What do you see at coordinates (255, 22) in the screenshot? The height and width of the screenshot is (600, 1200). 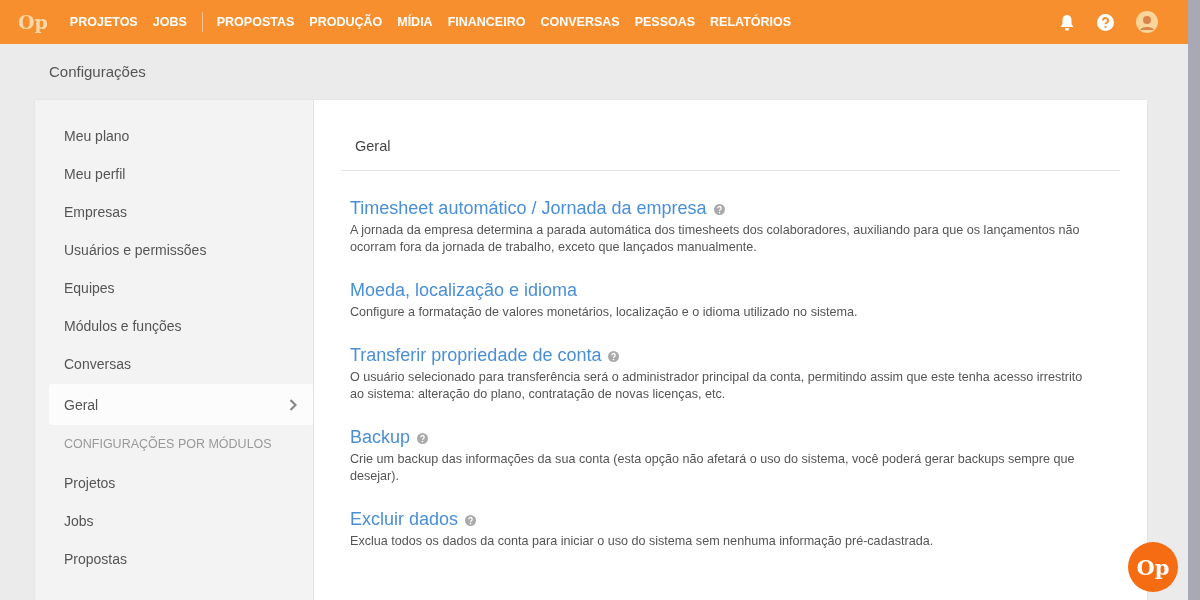 I see `nav-link: PROPOSTAS` at bounding box center [255, 22].